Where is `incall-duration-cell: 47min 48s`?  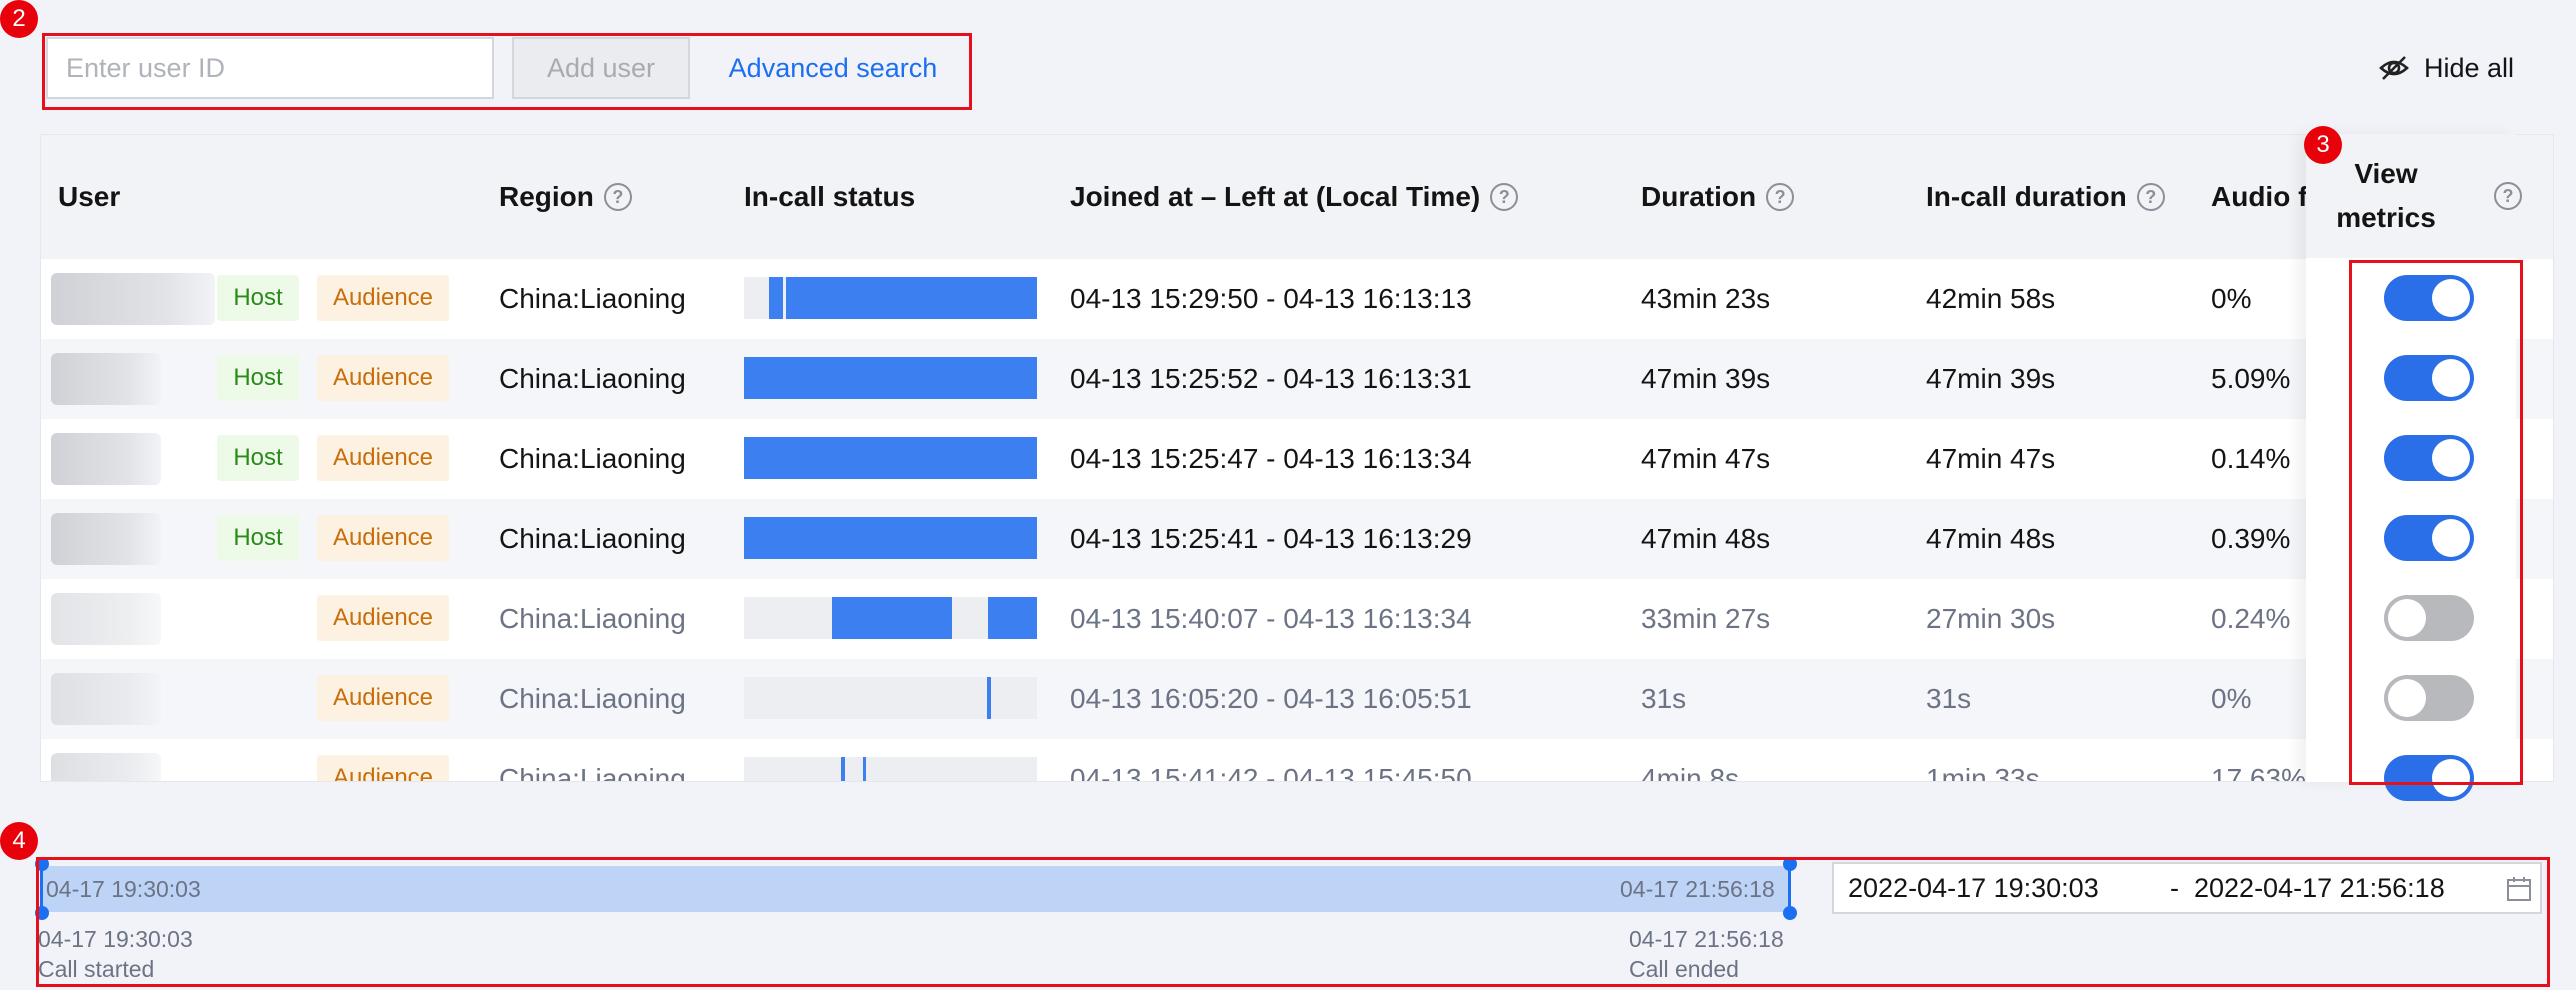
incall-duration-cell: 47min 48s is located at coordinates (1991, 538).